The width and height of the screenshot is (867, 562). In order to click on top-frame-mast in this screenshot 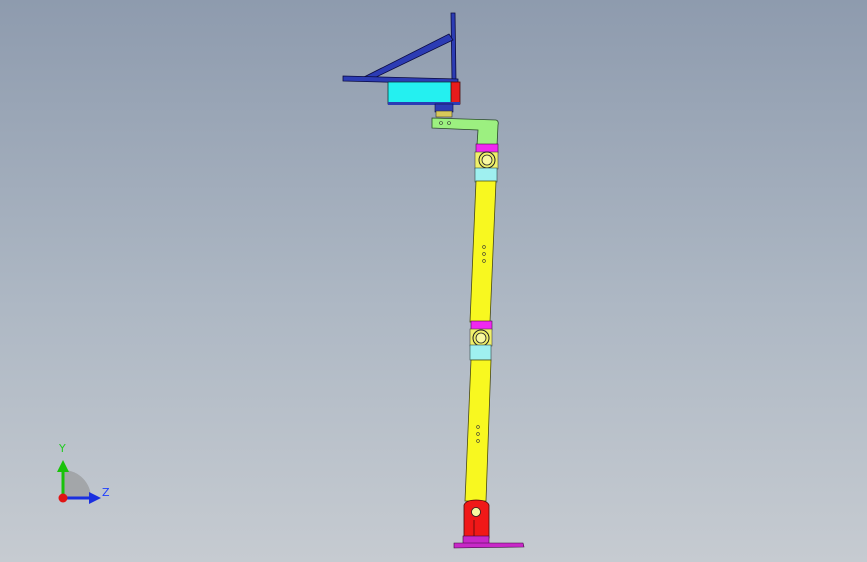, I will do `click(453, 46)`.